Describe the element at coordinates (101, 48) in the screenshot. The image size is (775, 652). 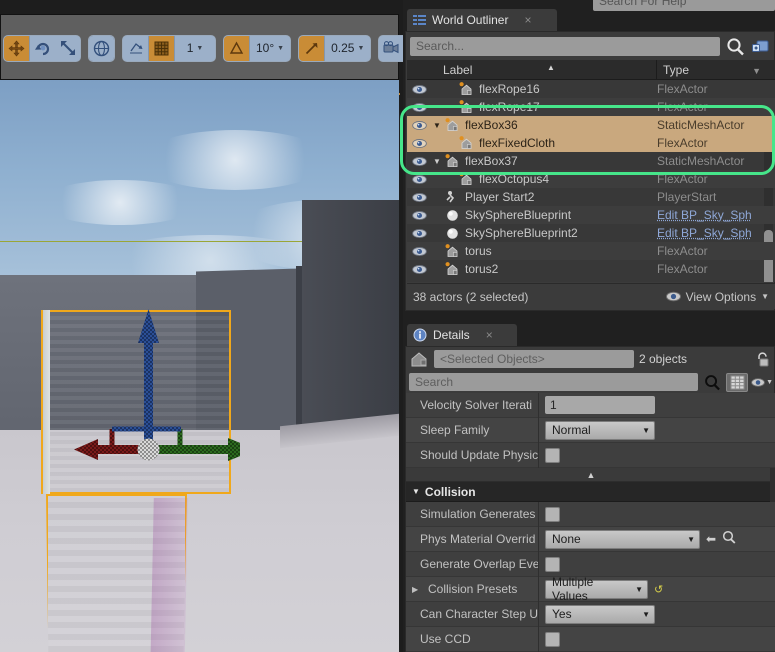
I see `world-space-toggle-button` at that location.